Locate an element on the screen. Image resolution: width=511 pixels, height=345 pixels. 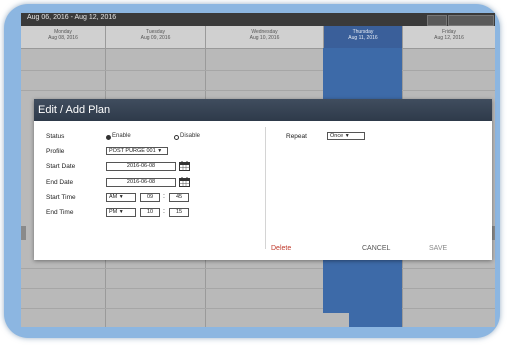
date-range-label: Aug 06, 2016 - Aug 12, 2016 is located at coordinates (72, 17).